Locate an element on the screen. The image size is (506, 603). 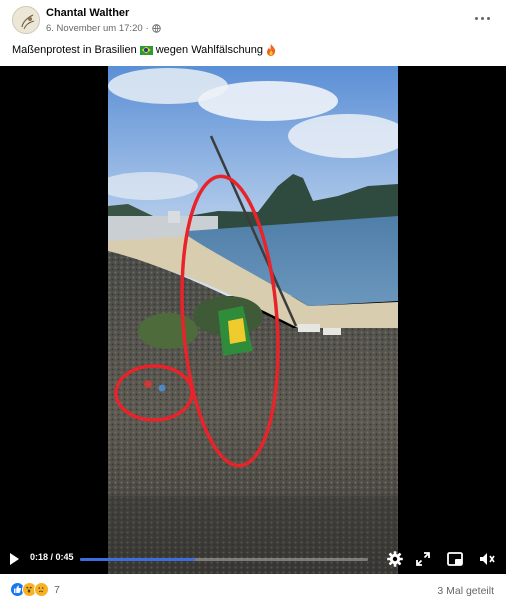
post-header: Chantal Walther 6. November um 17:20 · is located at coordinates (253, 20).